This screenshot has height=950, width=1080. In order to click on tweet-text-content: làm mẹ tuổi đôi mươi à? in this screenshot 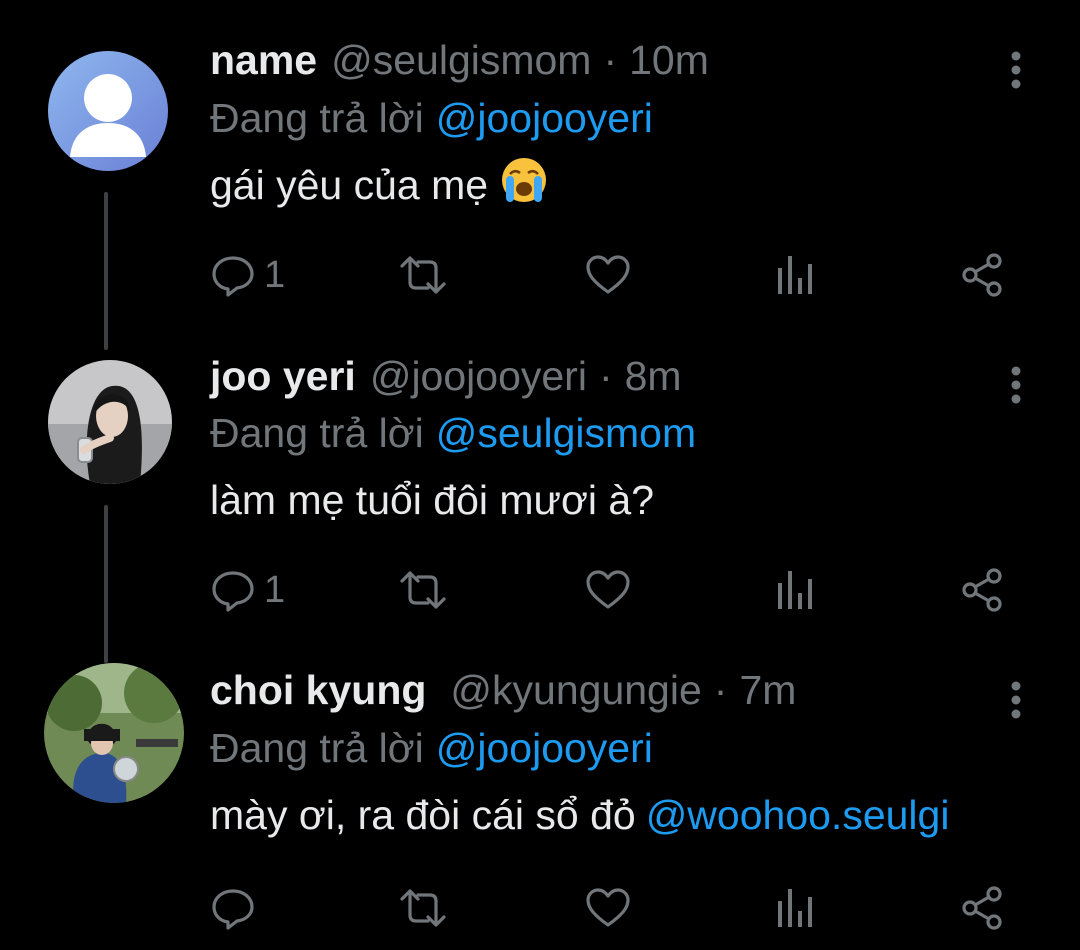, I will do `click(432, 499)`.